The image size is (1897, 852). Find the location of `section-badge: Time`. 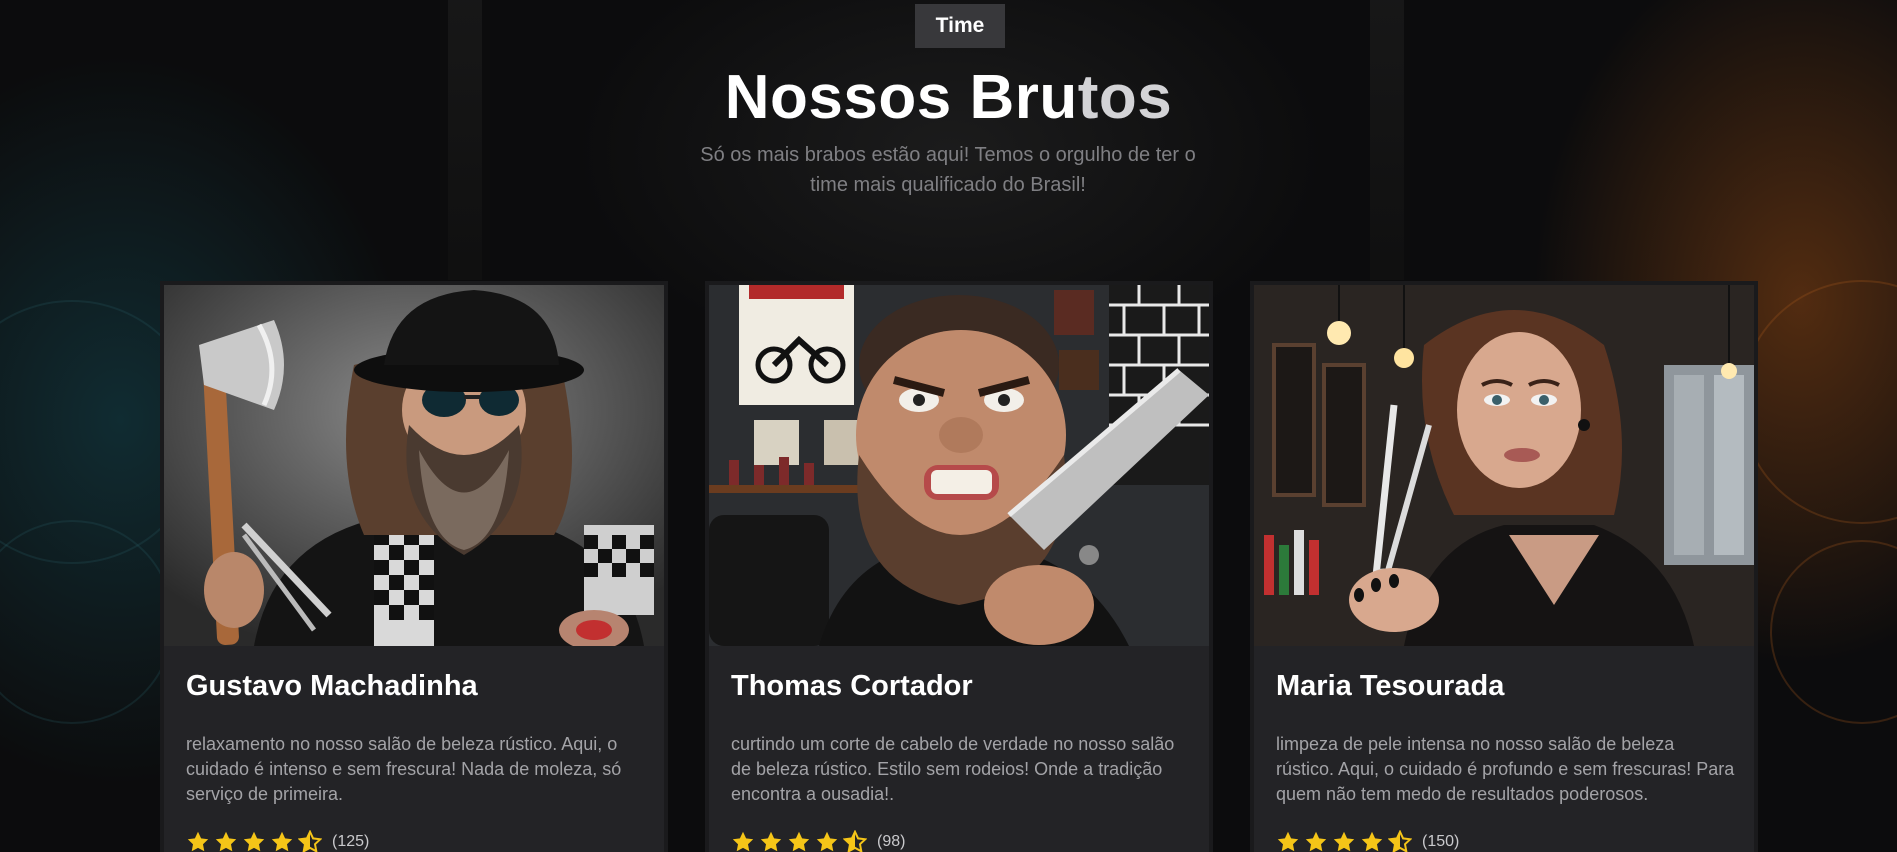

section-badge: Time is located at coordinates (960, 26).